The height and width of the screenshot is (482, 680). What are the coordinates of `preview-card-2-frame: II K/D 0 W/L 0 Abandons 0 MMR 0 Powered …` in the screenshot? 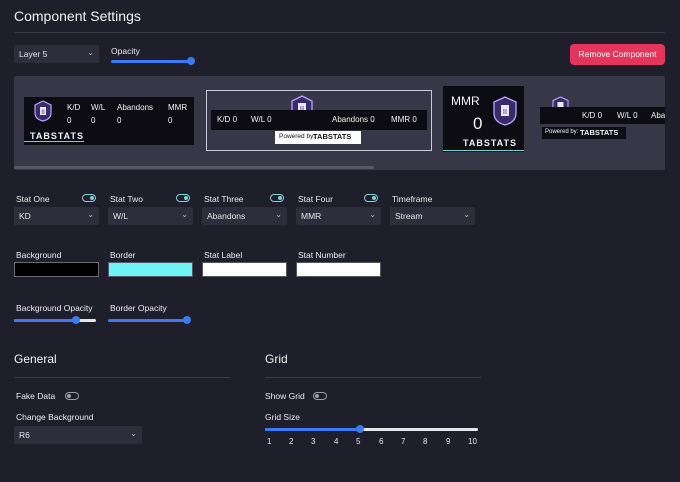 It's located at (319, 120).